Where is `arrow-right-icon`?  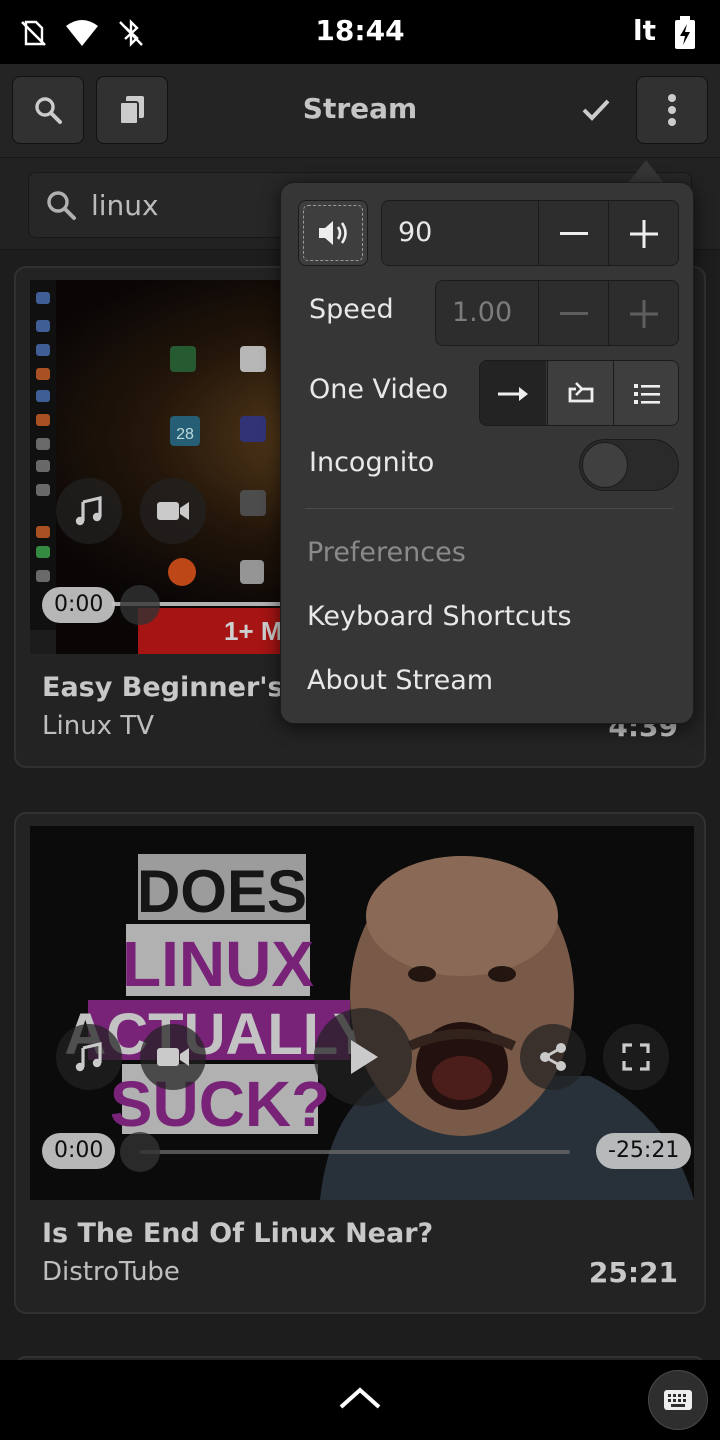 arrow-right-icon is located at coordinates (513, 394).